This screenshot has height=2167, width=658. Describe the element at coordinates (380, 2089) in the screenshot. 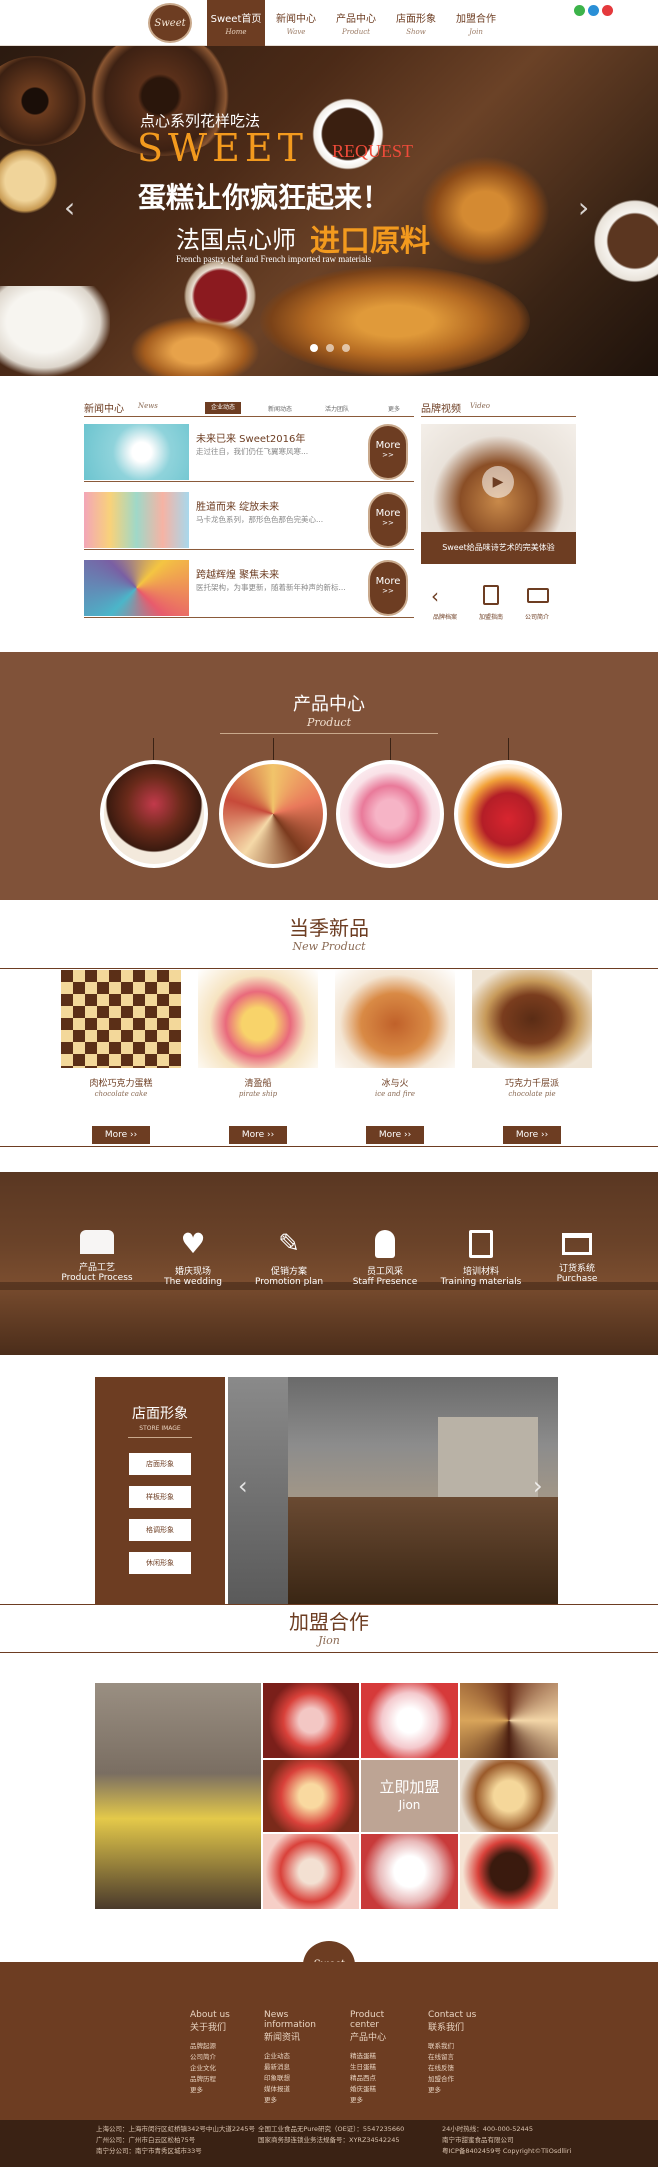

I see `footer-link: 婚庆蛋糕` at that location.